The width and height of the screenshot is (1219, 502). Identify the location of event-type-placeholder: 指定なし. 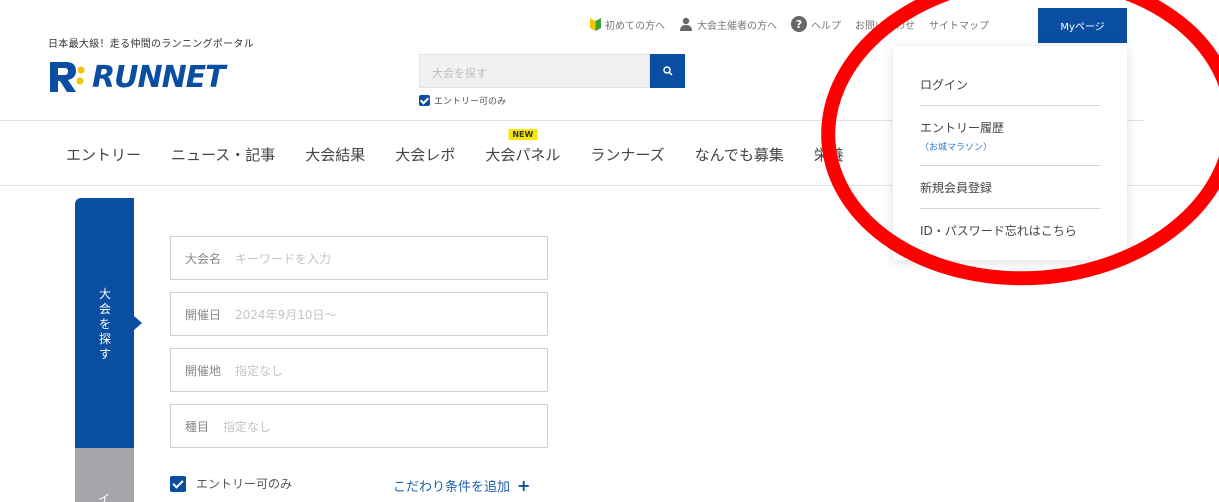
(247, 426).